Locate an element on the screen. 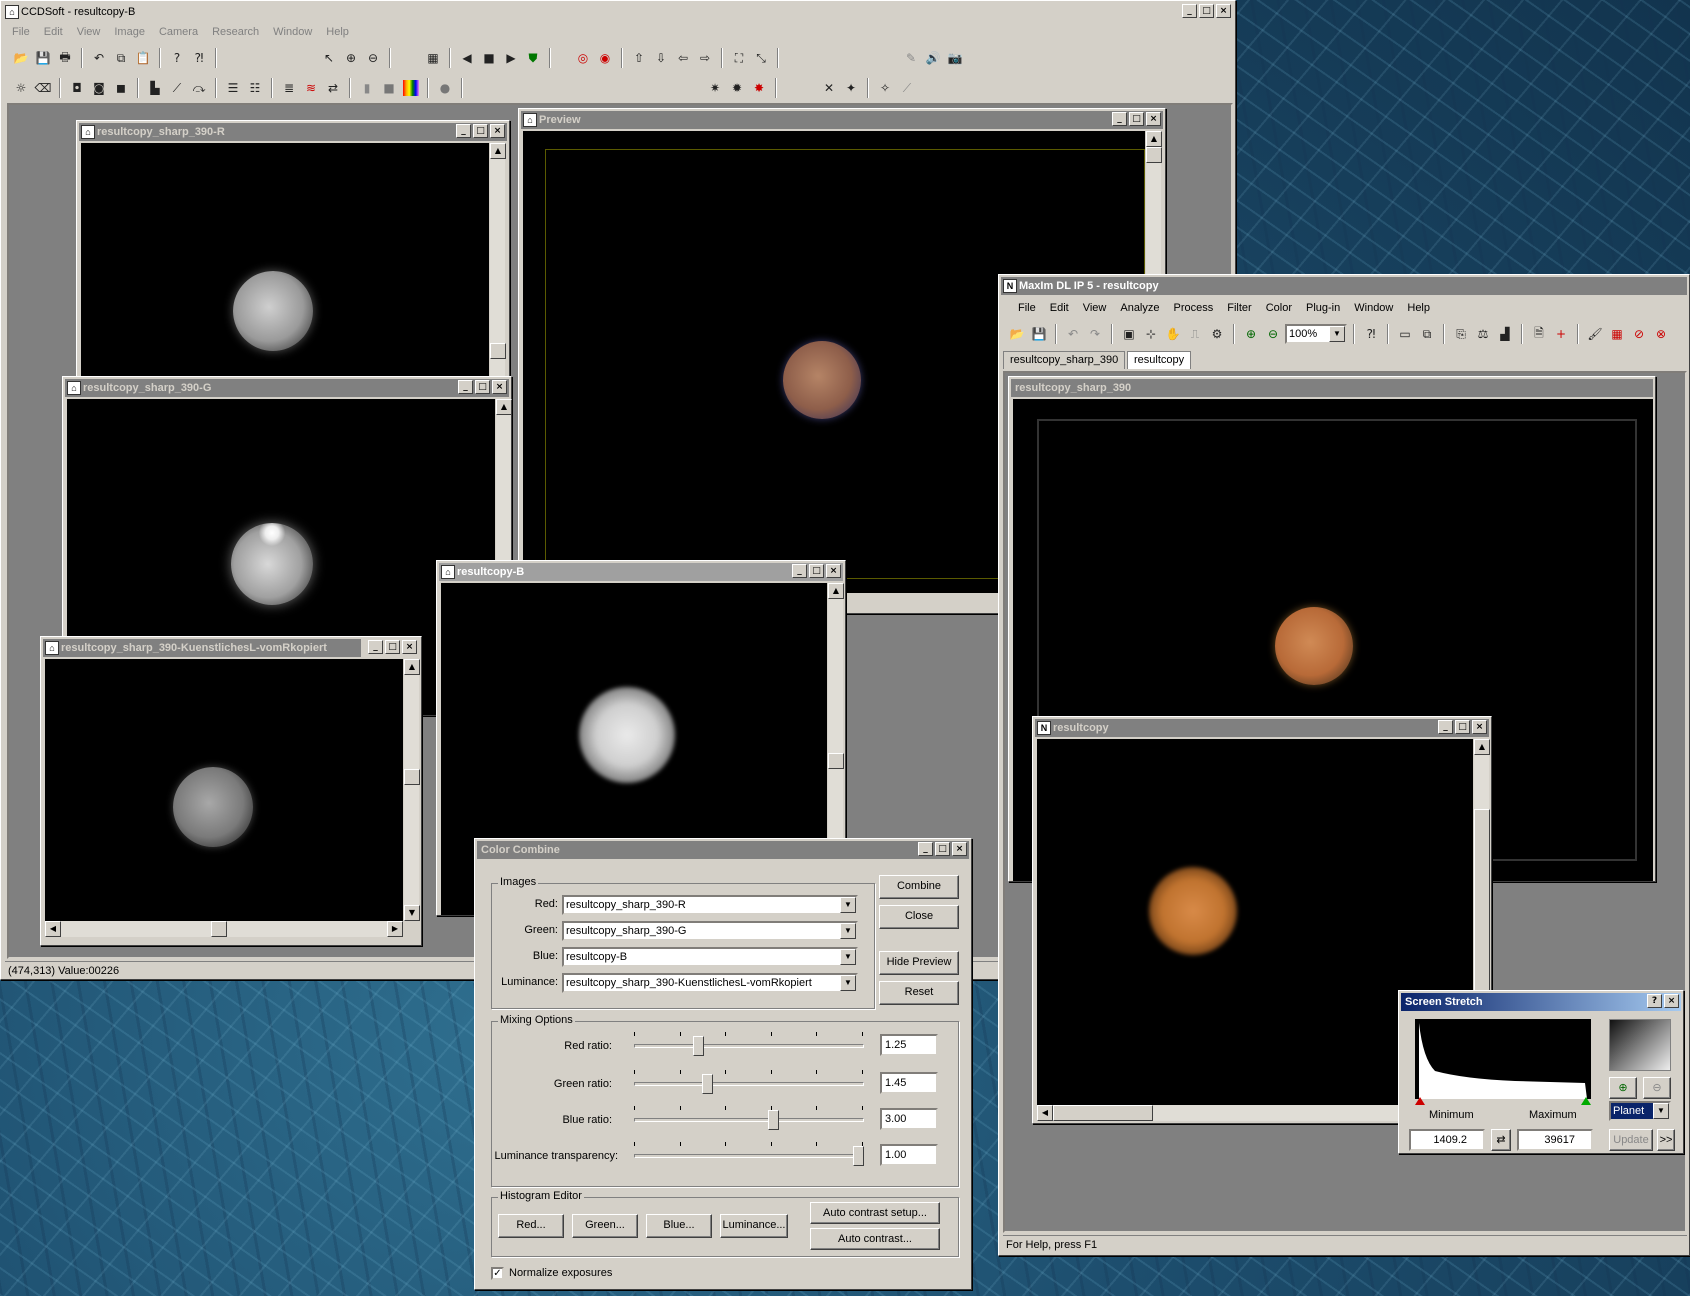 The image size is (1690, 1296). arrow-up-icon: ⇧ is located at coordinates (639, 58).